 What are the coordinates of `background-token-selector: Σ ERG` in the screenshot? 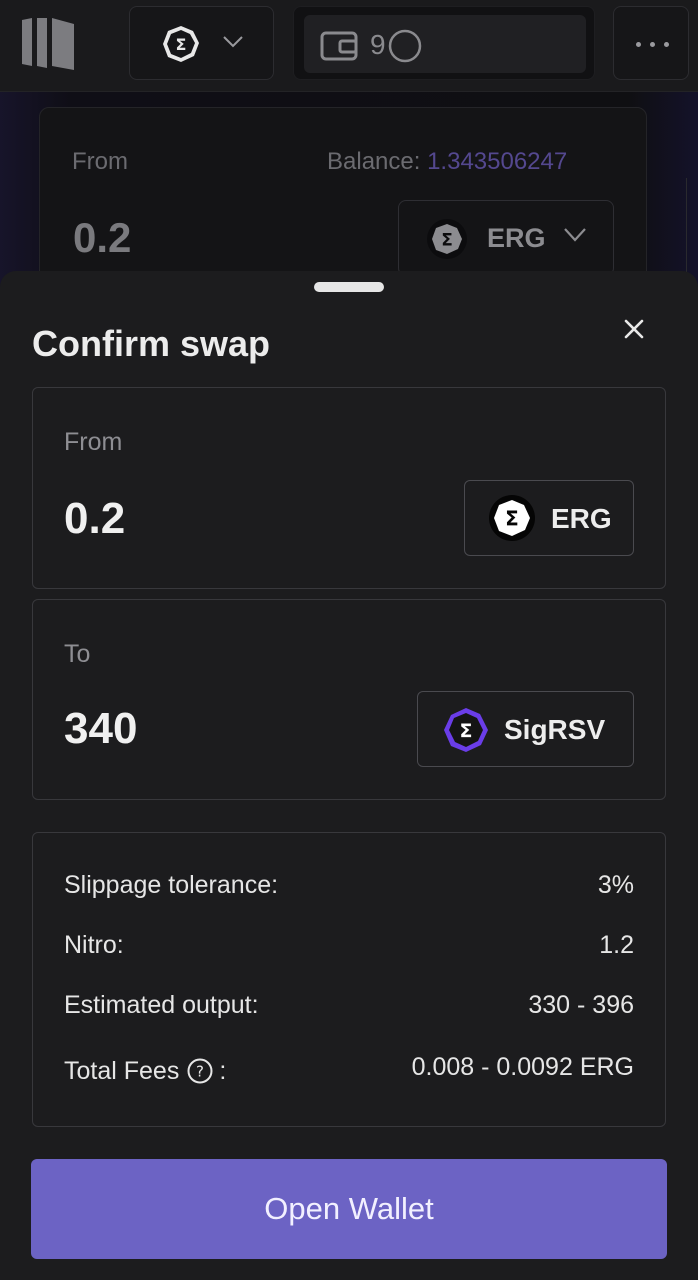 It's located at (506, 238).